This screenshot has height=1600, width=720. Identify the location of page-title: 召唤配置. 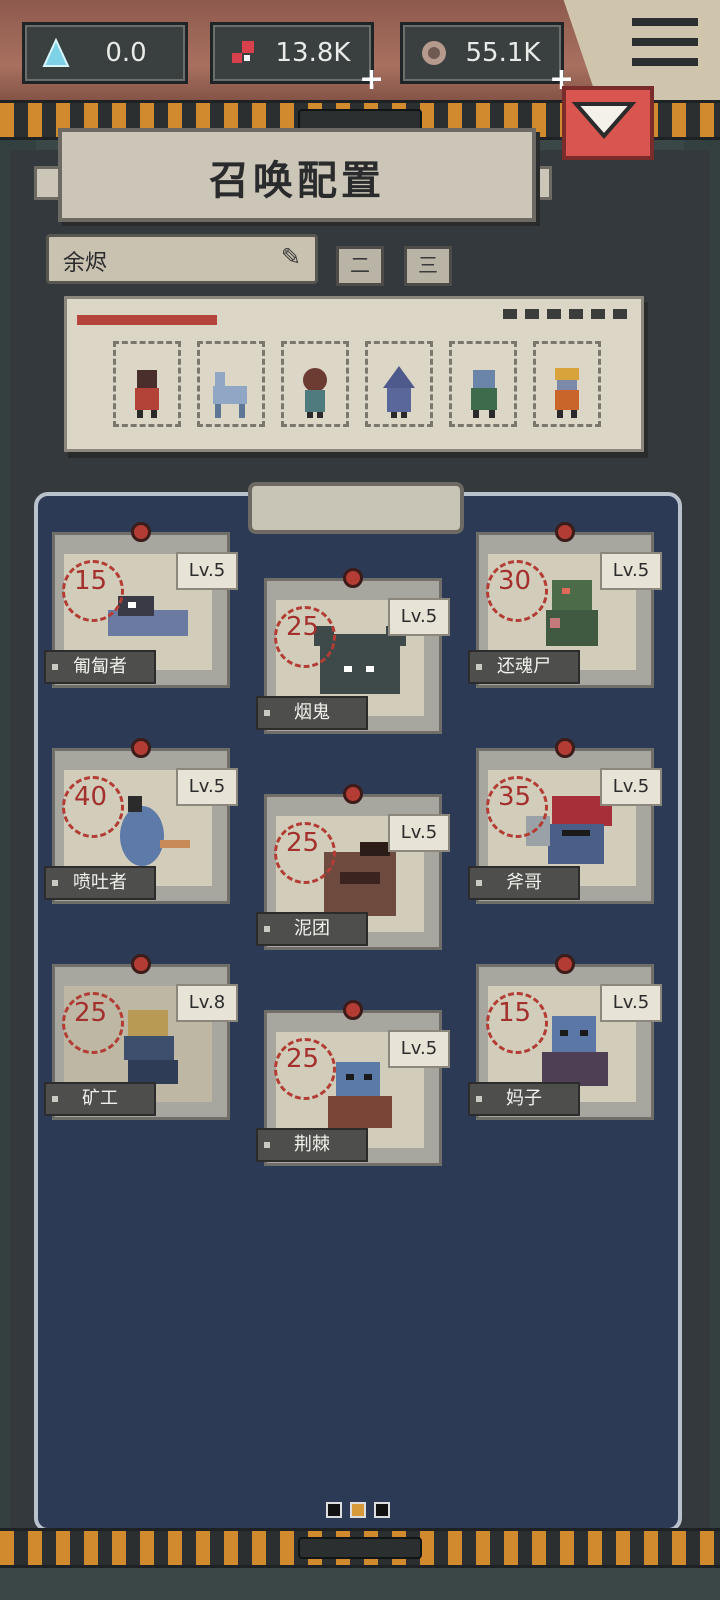
(297, 181).